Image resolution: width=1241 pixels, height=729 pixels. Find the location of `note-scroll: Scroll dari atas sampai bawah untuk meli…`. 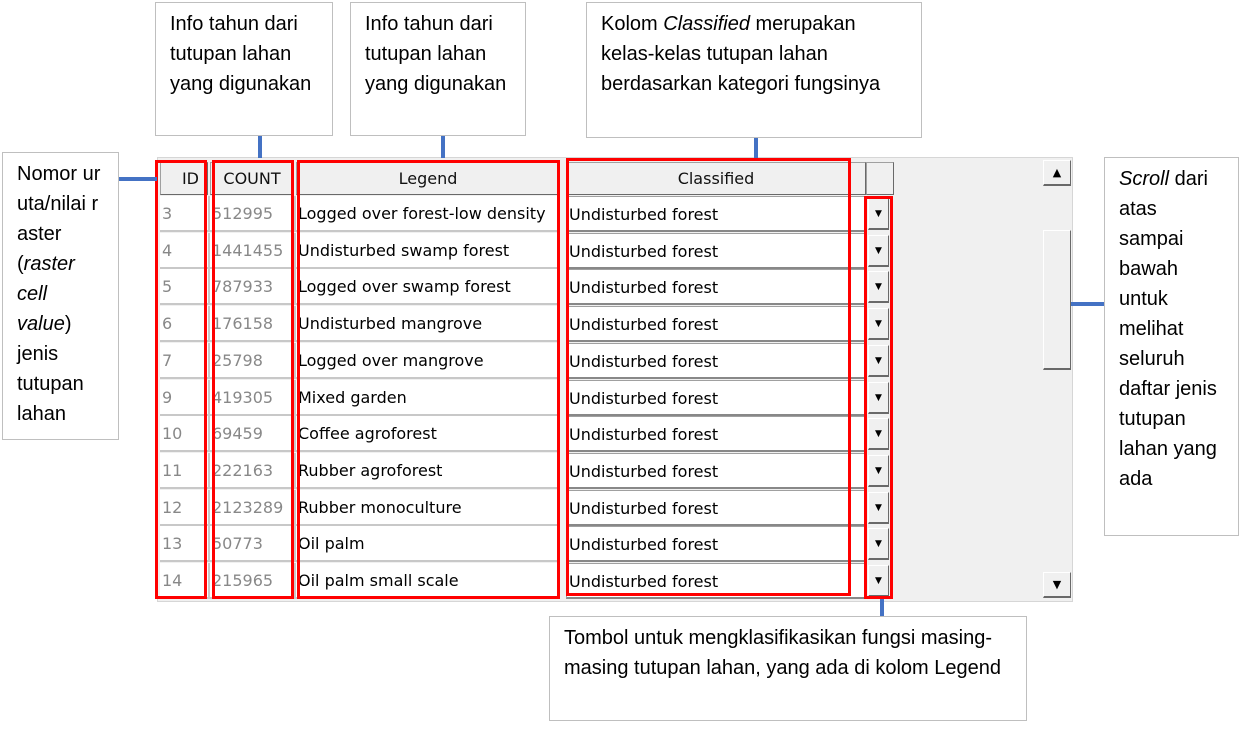

note-scroll: Scroll dari atas sampai bawah untuk meli… is located at coordinates (1171, 346).